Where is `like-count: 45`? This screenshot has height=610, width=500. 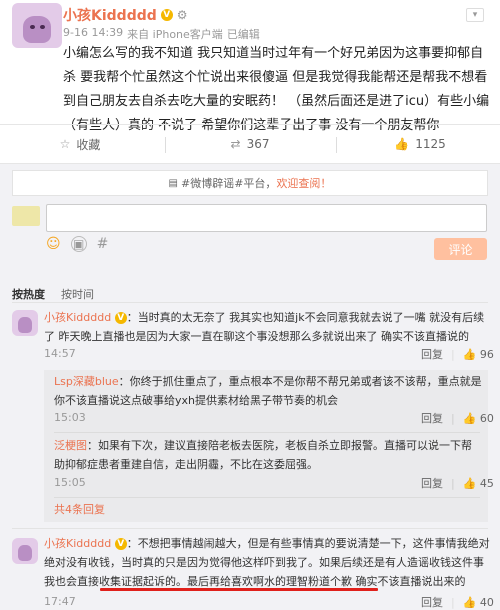
like-count: 45 is located at coordinates (486, 483).